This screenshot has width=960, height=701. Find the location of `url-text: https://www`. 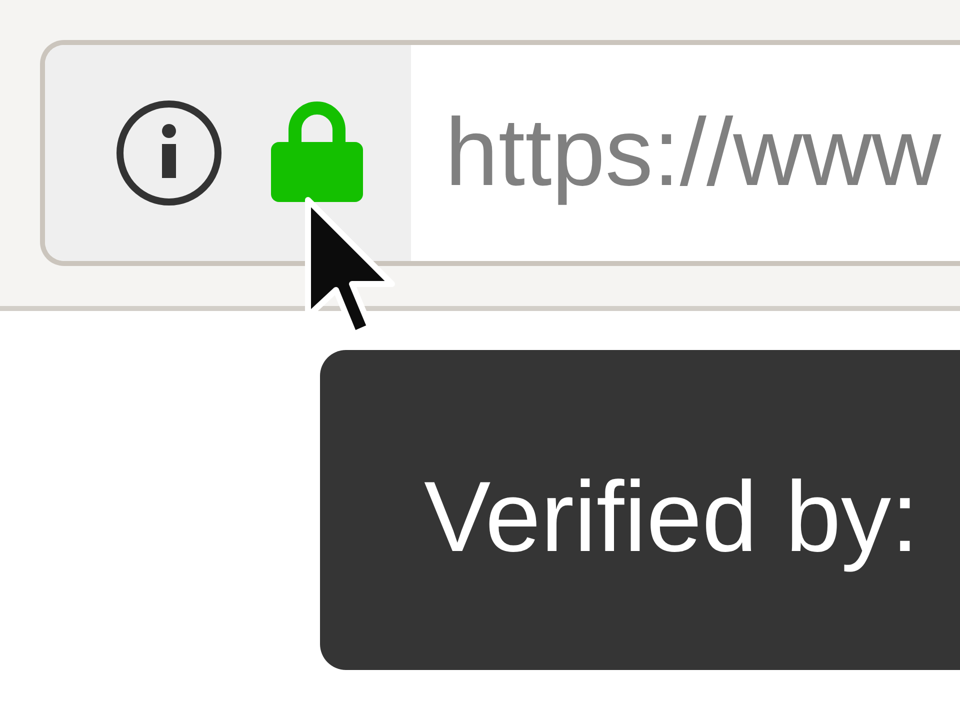

url-text: https://www is located at coordinates (693, 153).